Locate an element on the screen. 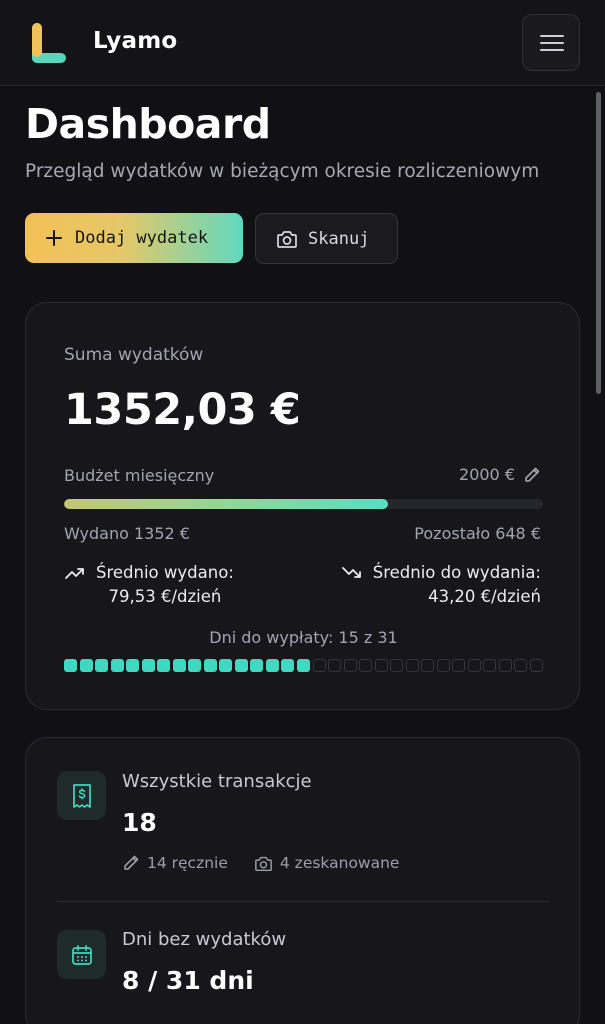  scan-button: Skanuj is located at coordinates (326, 238).